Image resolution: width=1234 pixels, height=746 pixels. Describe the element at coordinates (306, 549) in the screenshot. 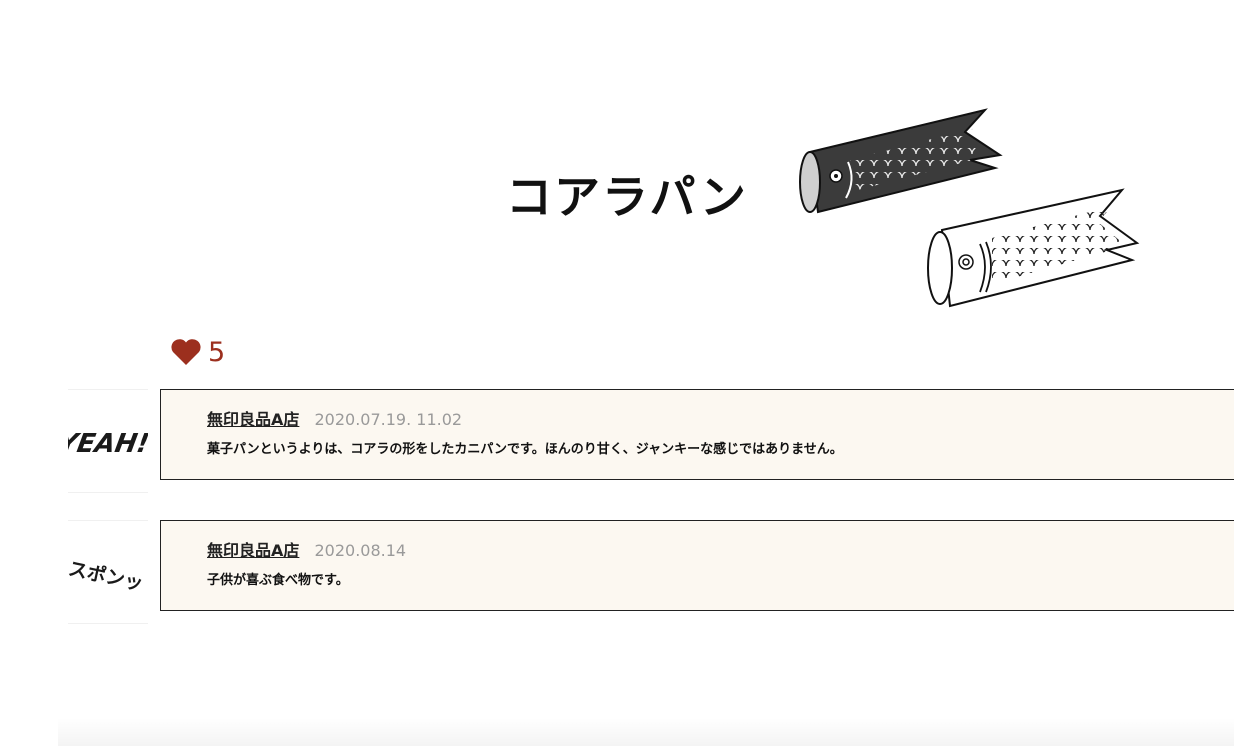

I see `comment-meta: 無印良品A店 2020.08.14` at that location.